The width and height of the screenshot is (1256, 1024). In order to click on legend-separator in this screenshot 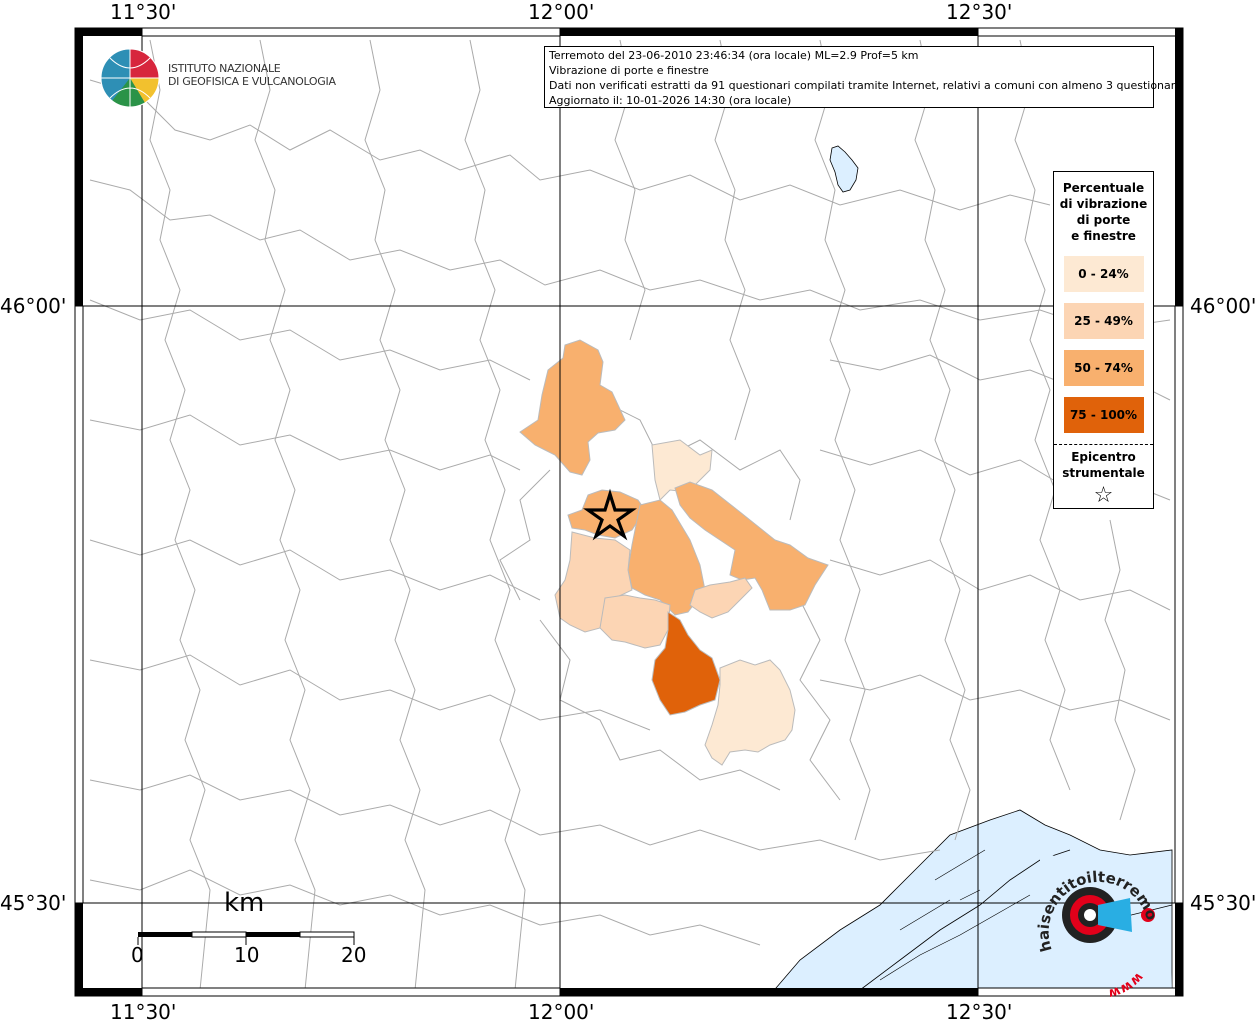, I will do `click(1103, 444)`.